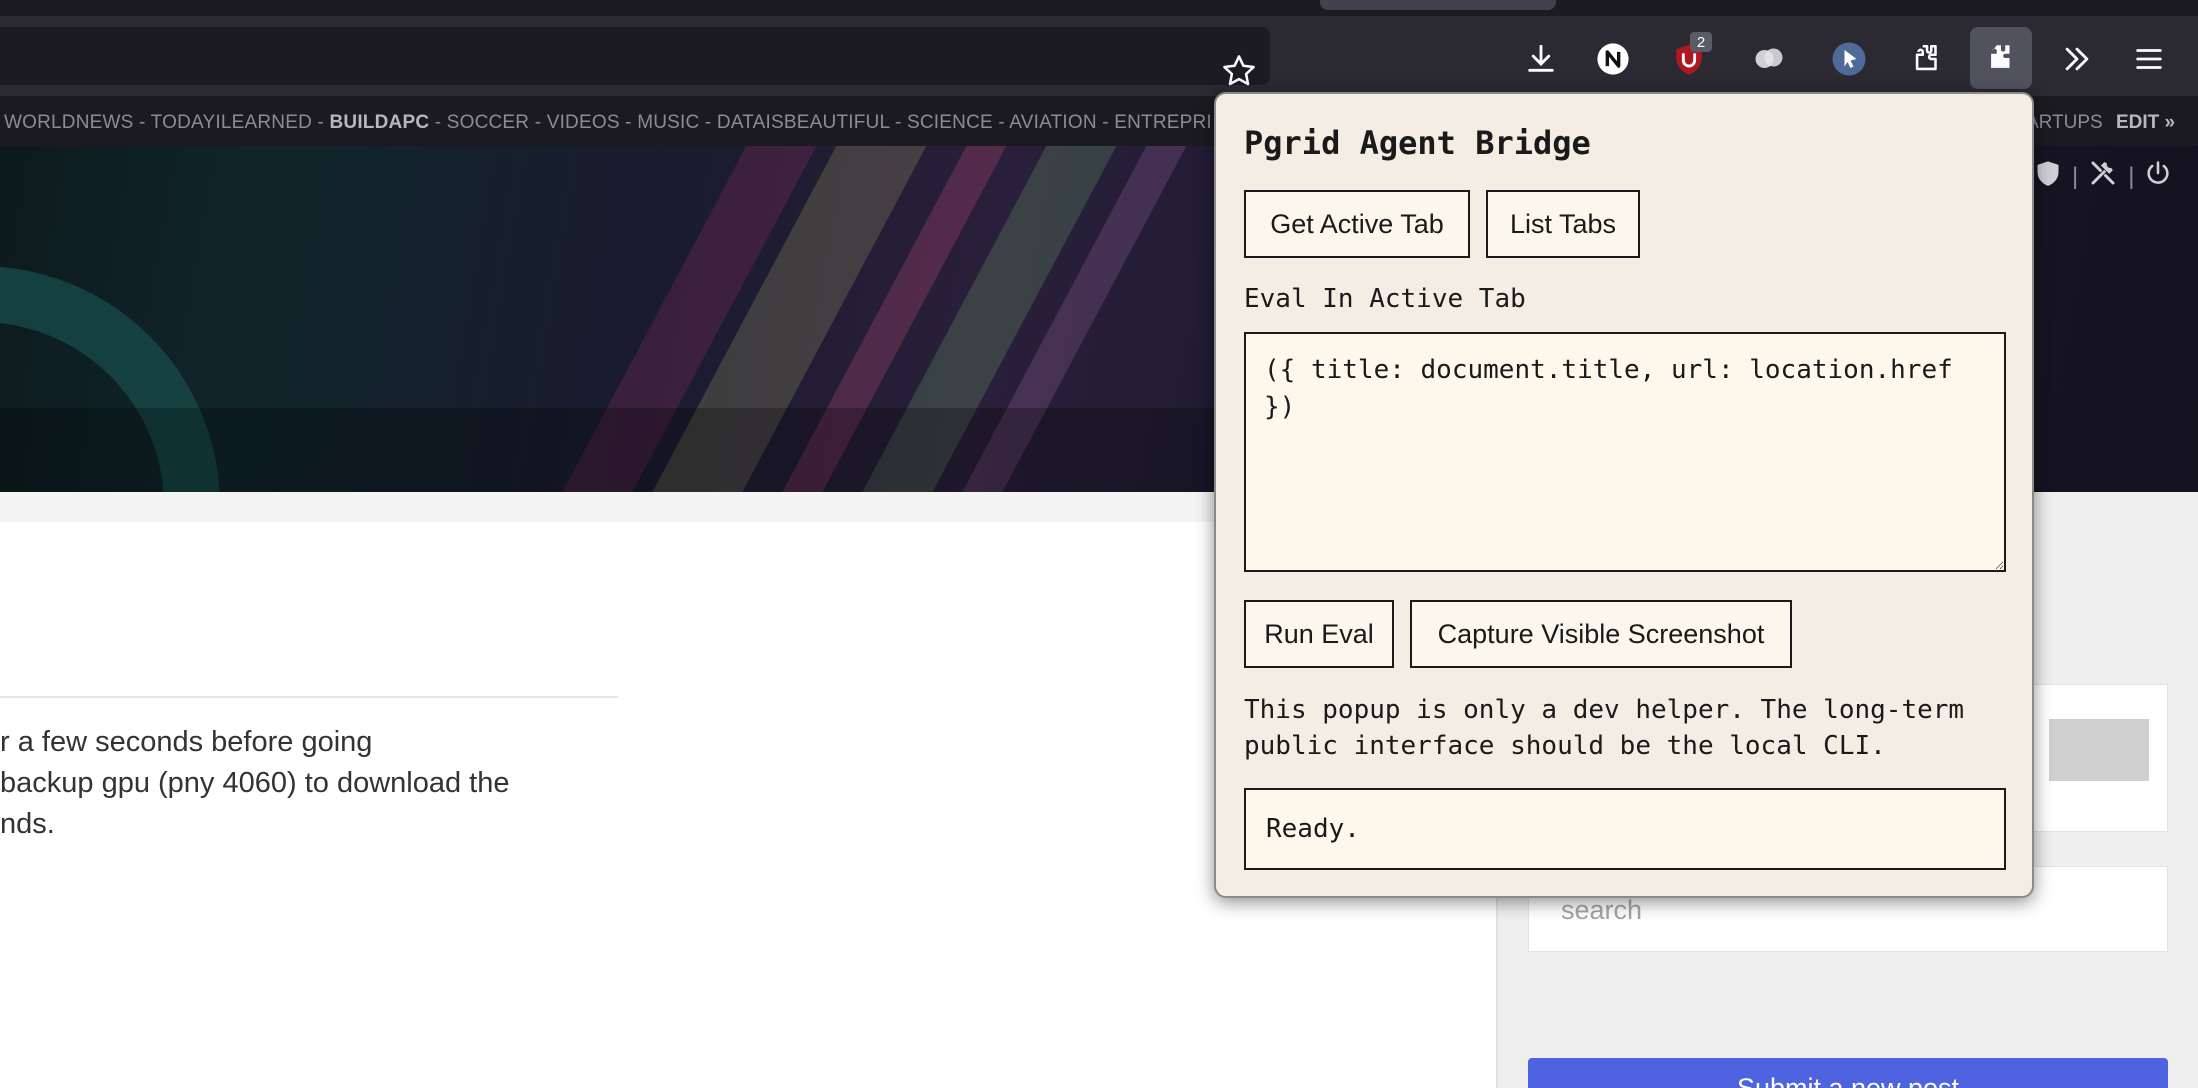  I want to click on overflow-chevrons-icon, so click(2077, 59).